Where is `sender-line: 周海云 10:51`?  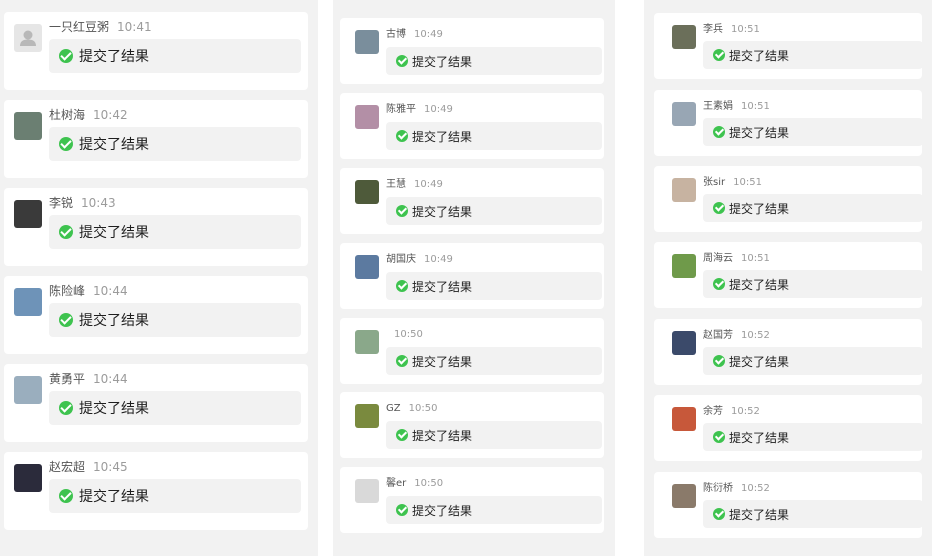 sender-line: 周海云 10:51 is located at coordinates (736, 259).